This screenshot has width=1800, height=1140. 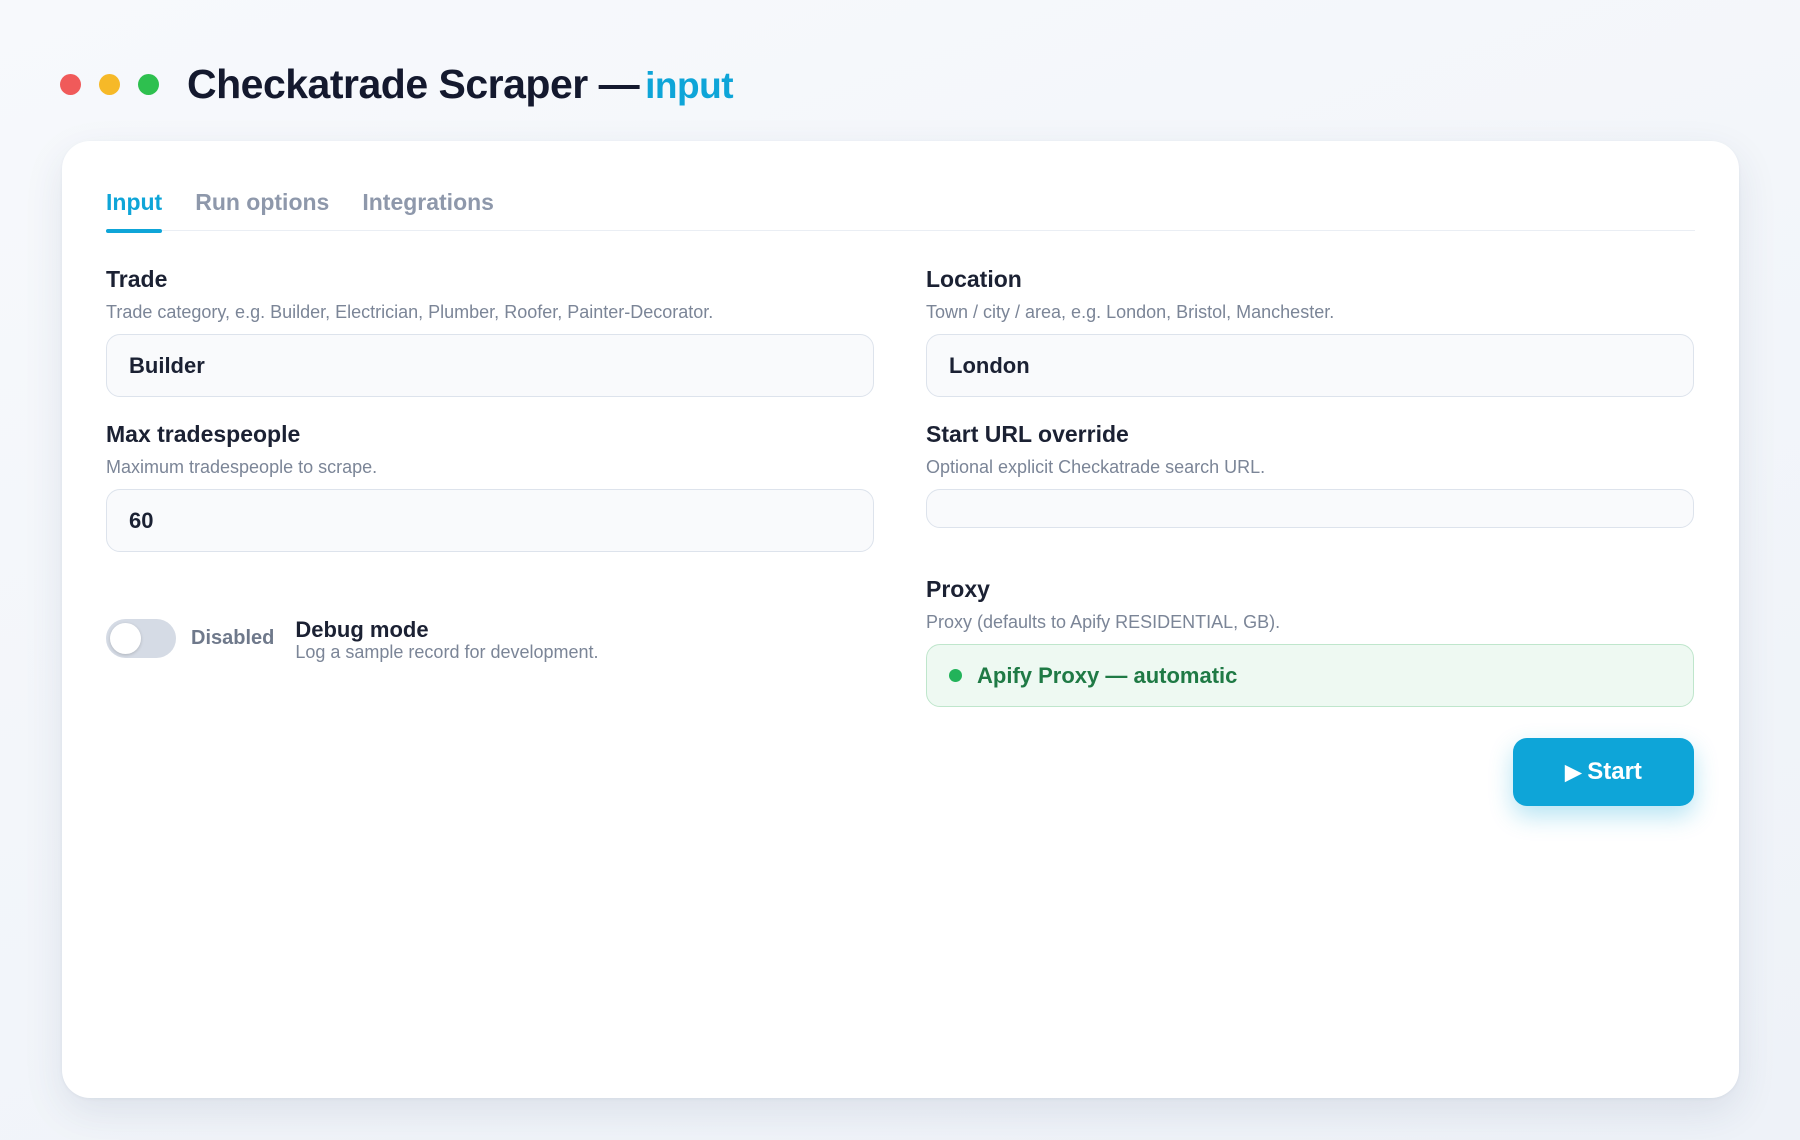 I want to click on page-title-accent: input, so click(x=689, y=85).